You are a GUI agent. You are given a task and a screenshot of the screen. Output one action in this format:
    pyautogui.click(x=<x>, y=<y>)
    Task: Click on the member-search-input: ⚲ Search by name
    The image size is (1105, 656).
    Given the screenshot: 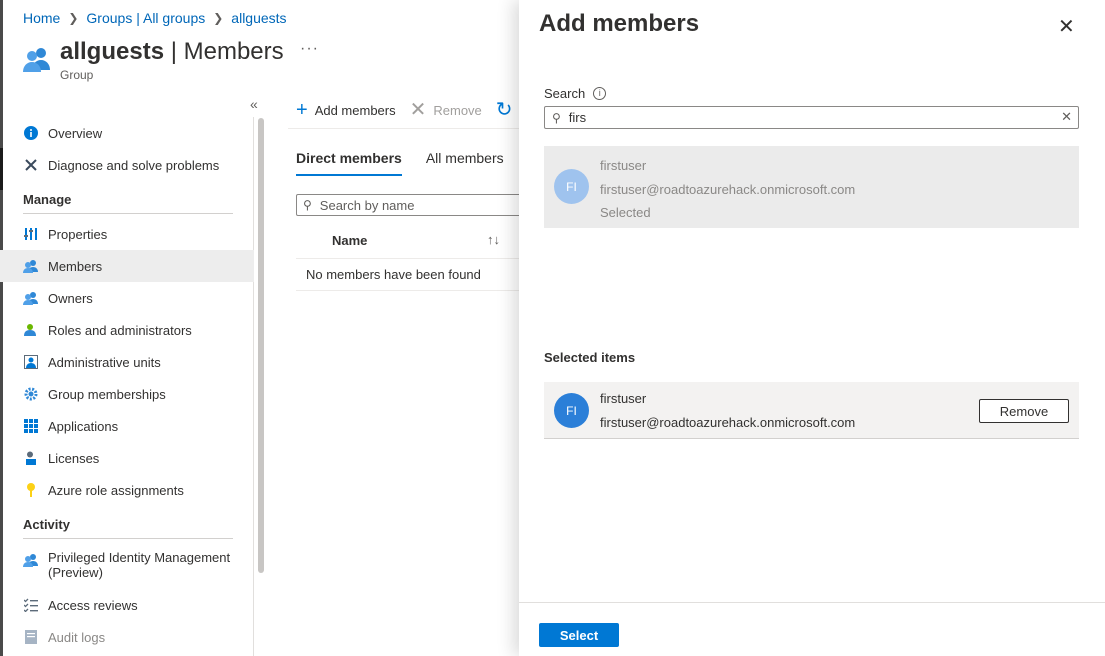 What is the action you would take?
    pyautogui.click(x=411, y=205)
    